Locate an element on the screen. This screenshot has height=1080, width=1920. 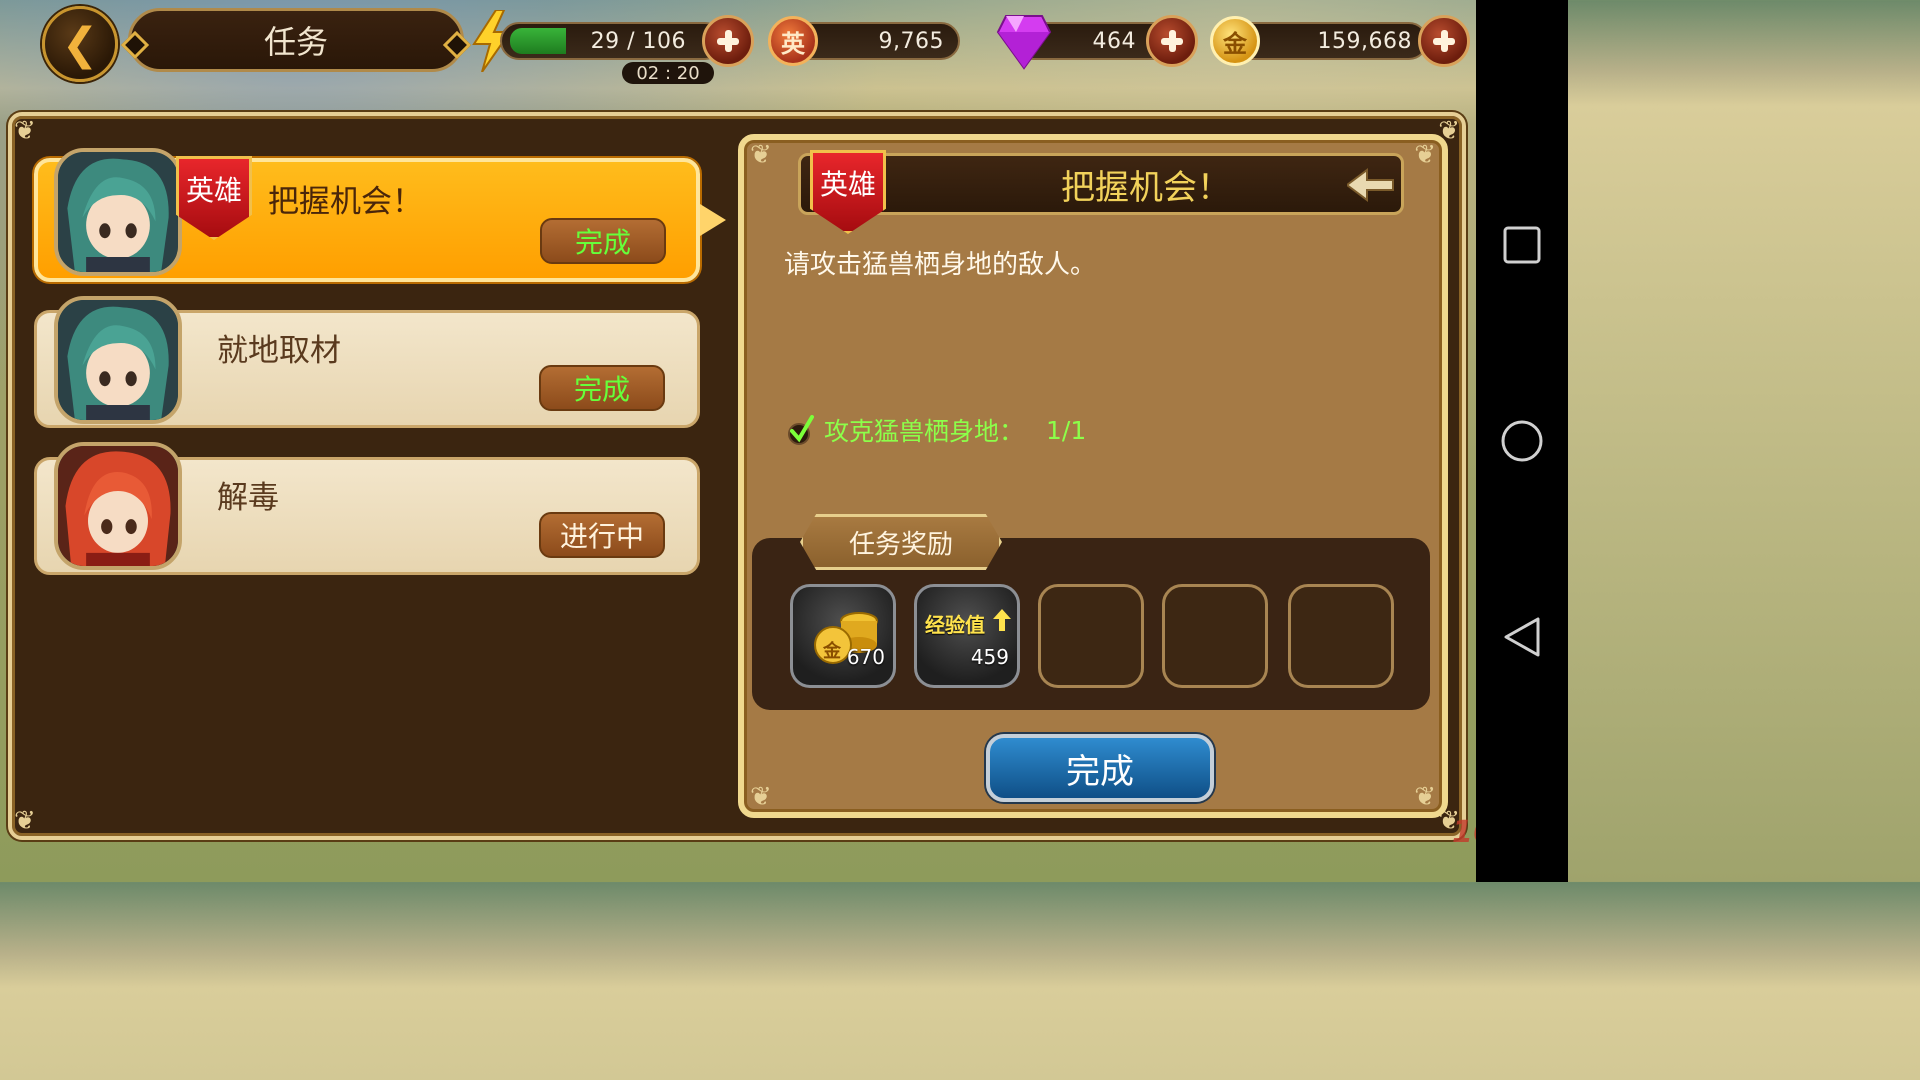
arrow-ornament-icon is located at coordinates (1370, 185).